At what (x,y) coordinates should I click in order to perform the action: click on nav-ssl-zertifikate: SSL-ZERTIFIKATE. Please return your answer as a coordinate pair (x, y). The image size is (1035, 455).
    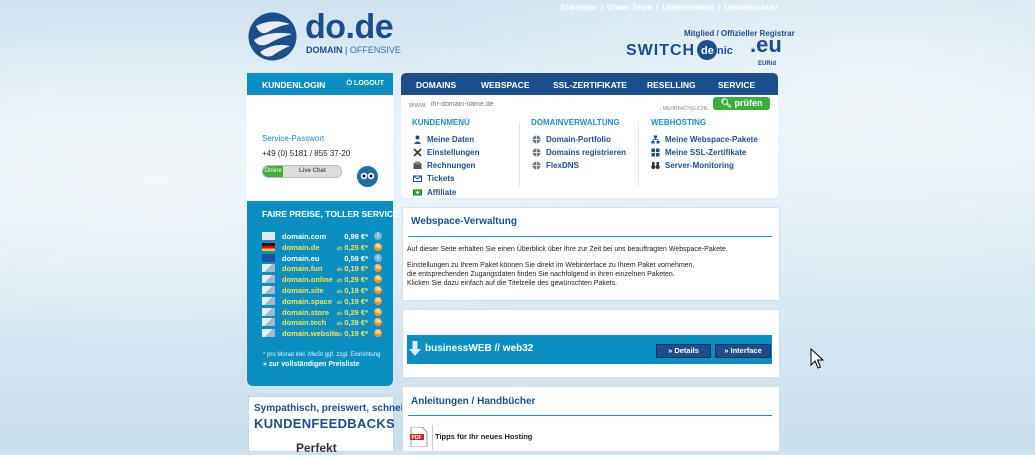
    Looking at the image, I should click on (590, 85).